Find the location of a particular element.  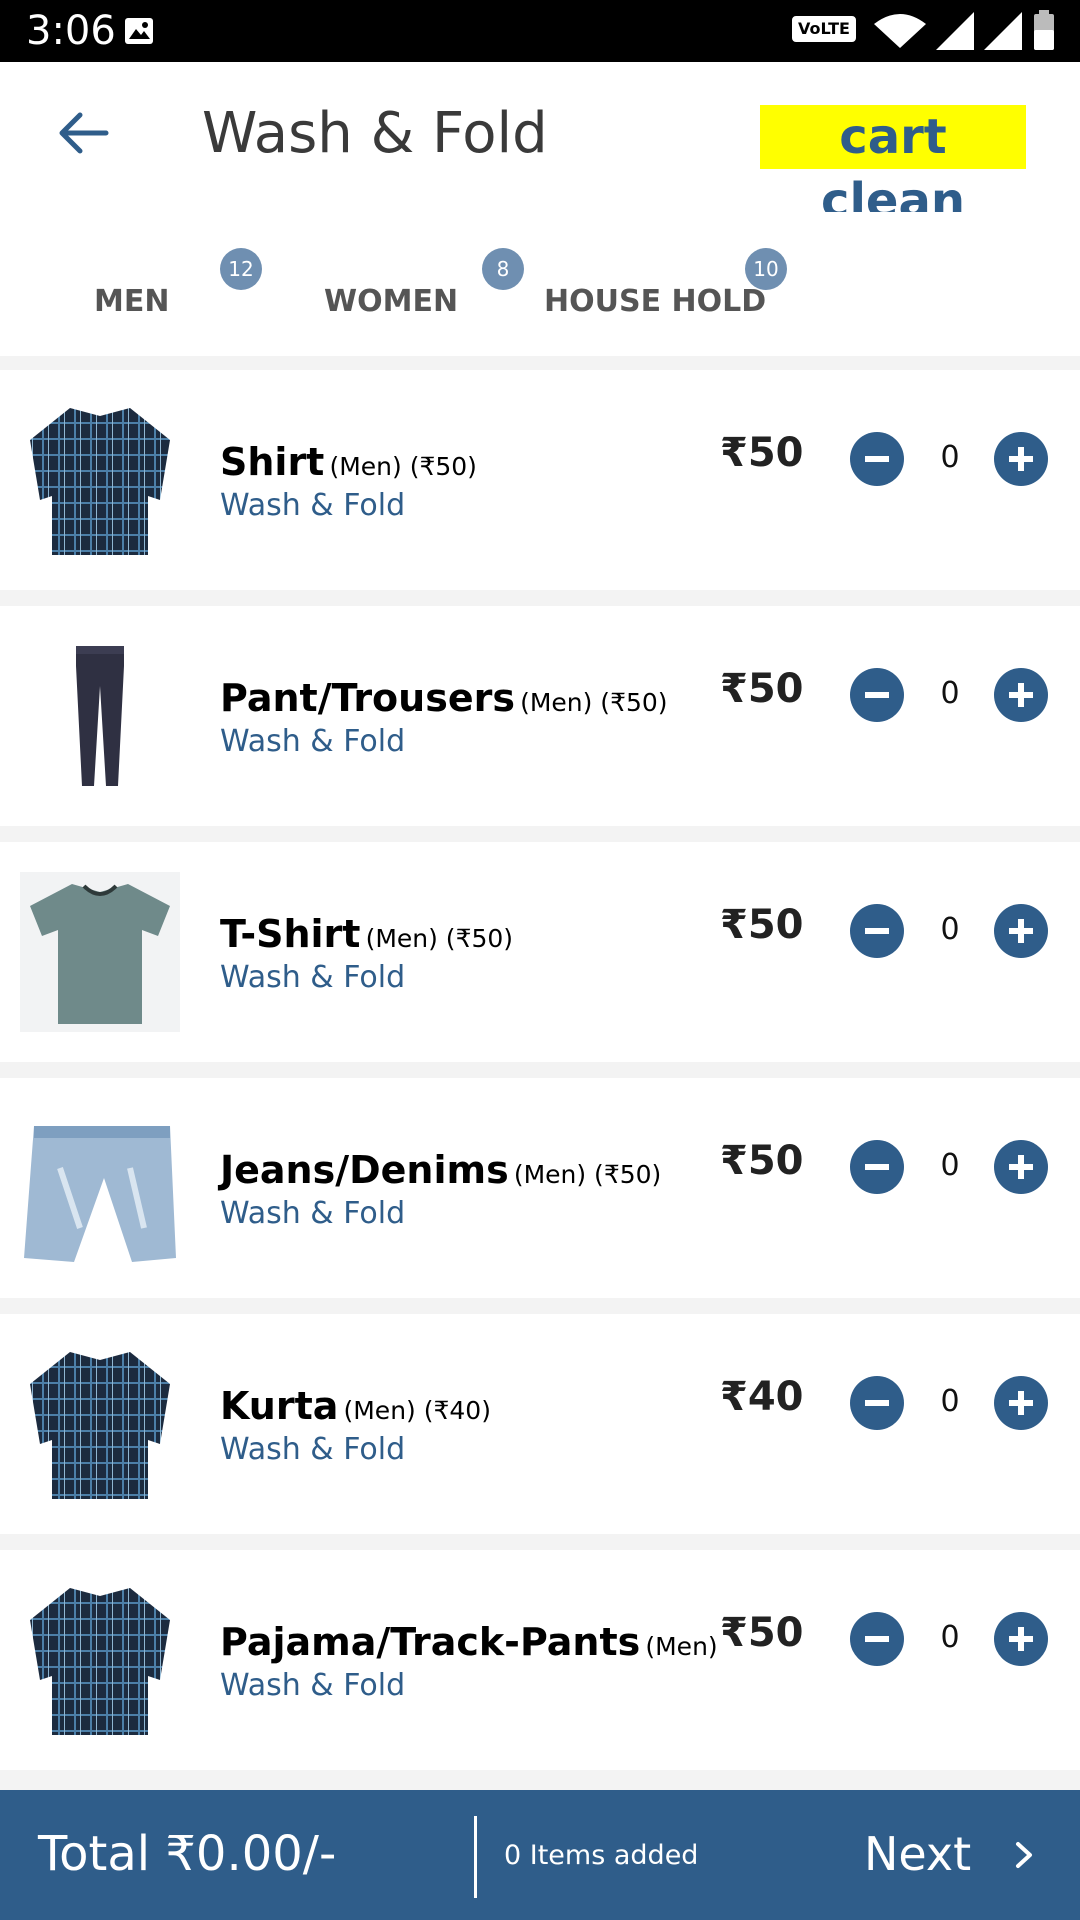

item-title: Jeans/Denims (Men) (₹50) is located at coordinates (440, 1170).